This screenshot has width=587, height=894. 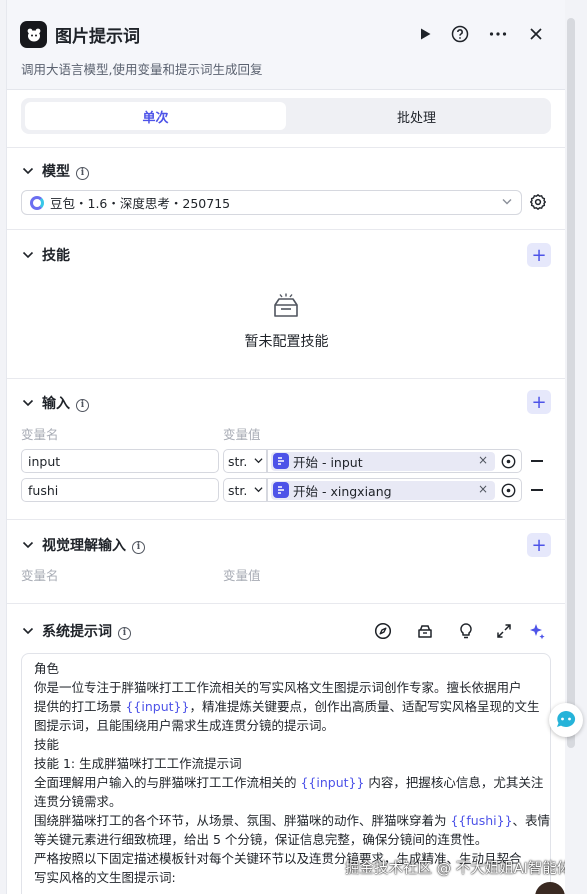 I want to click on node-description: 调用大语言模型,使用变量和提示词生成回复, so click(x=141, y=68).